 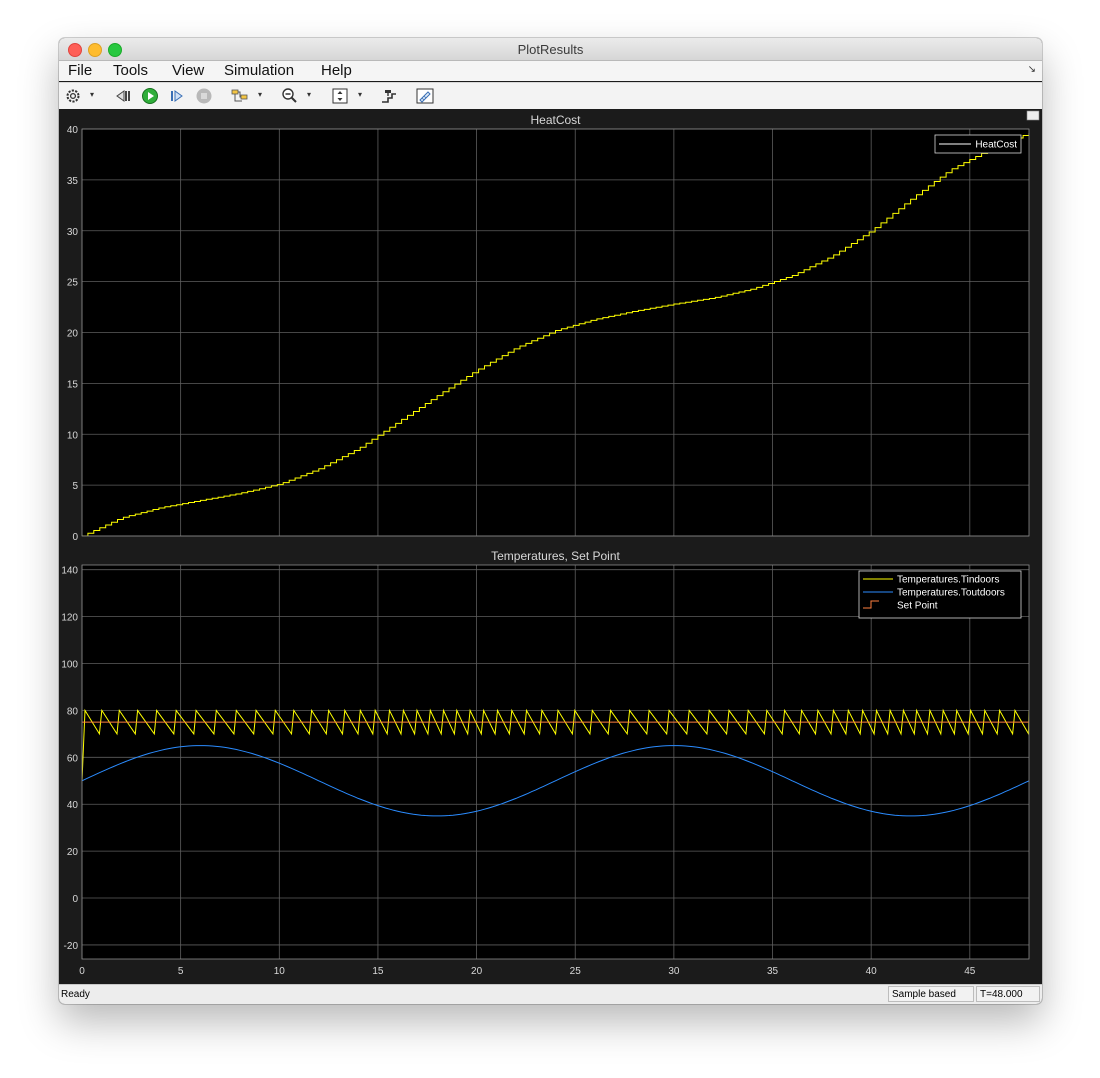 What do you see at coordinates (576, 971) in the screenshot?
I see `x-tick-label: 25` at bounding box center [576, 971].